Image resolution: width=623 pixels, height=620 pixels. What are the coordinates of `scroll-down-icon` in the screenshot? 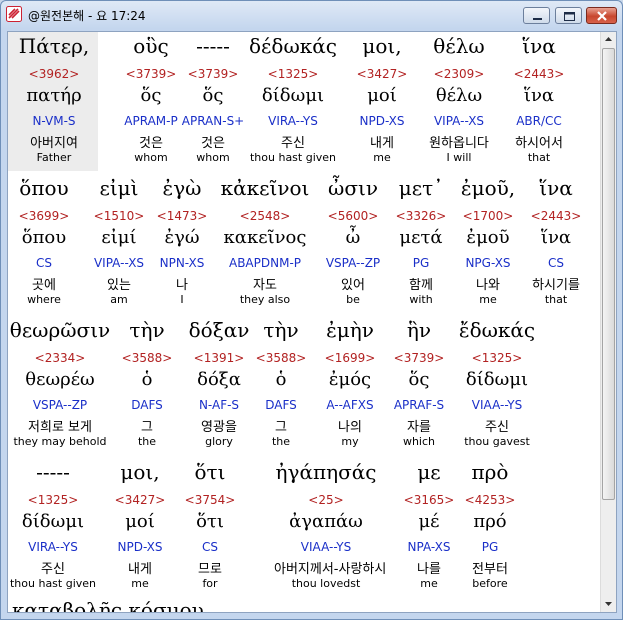 It's located at (608, 603).